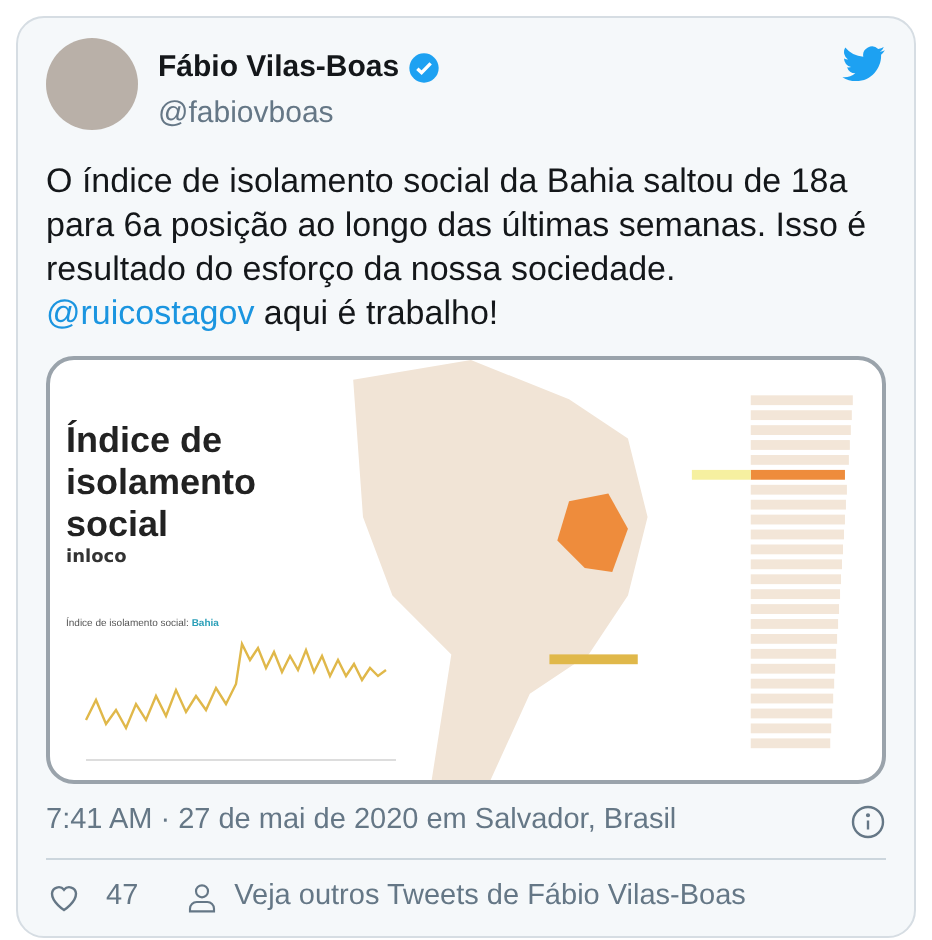  Describe the element at coordinates (92, 84) in the screenshot. I see `avatar` at that location.